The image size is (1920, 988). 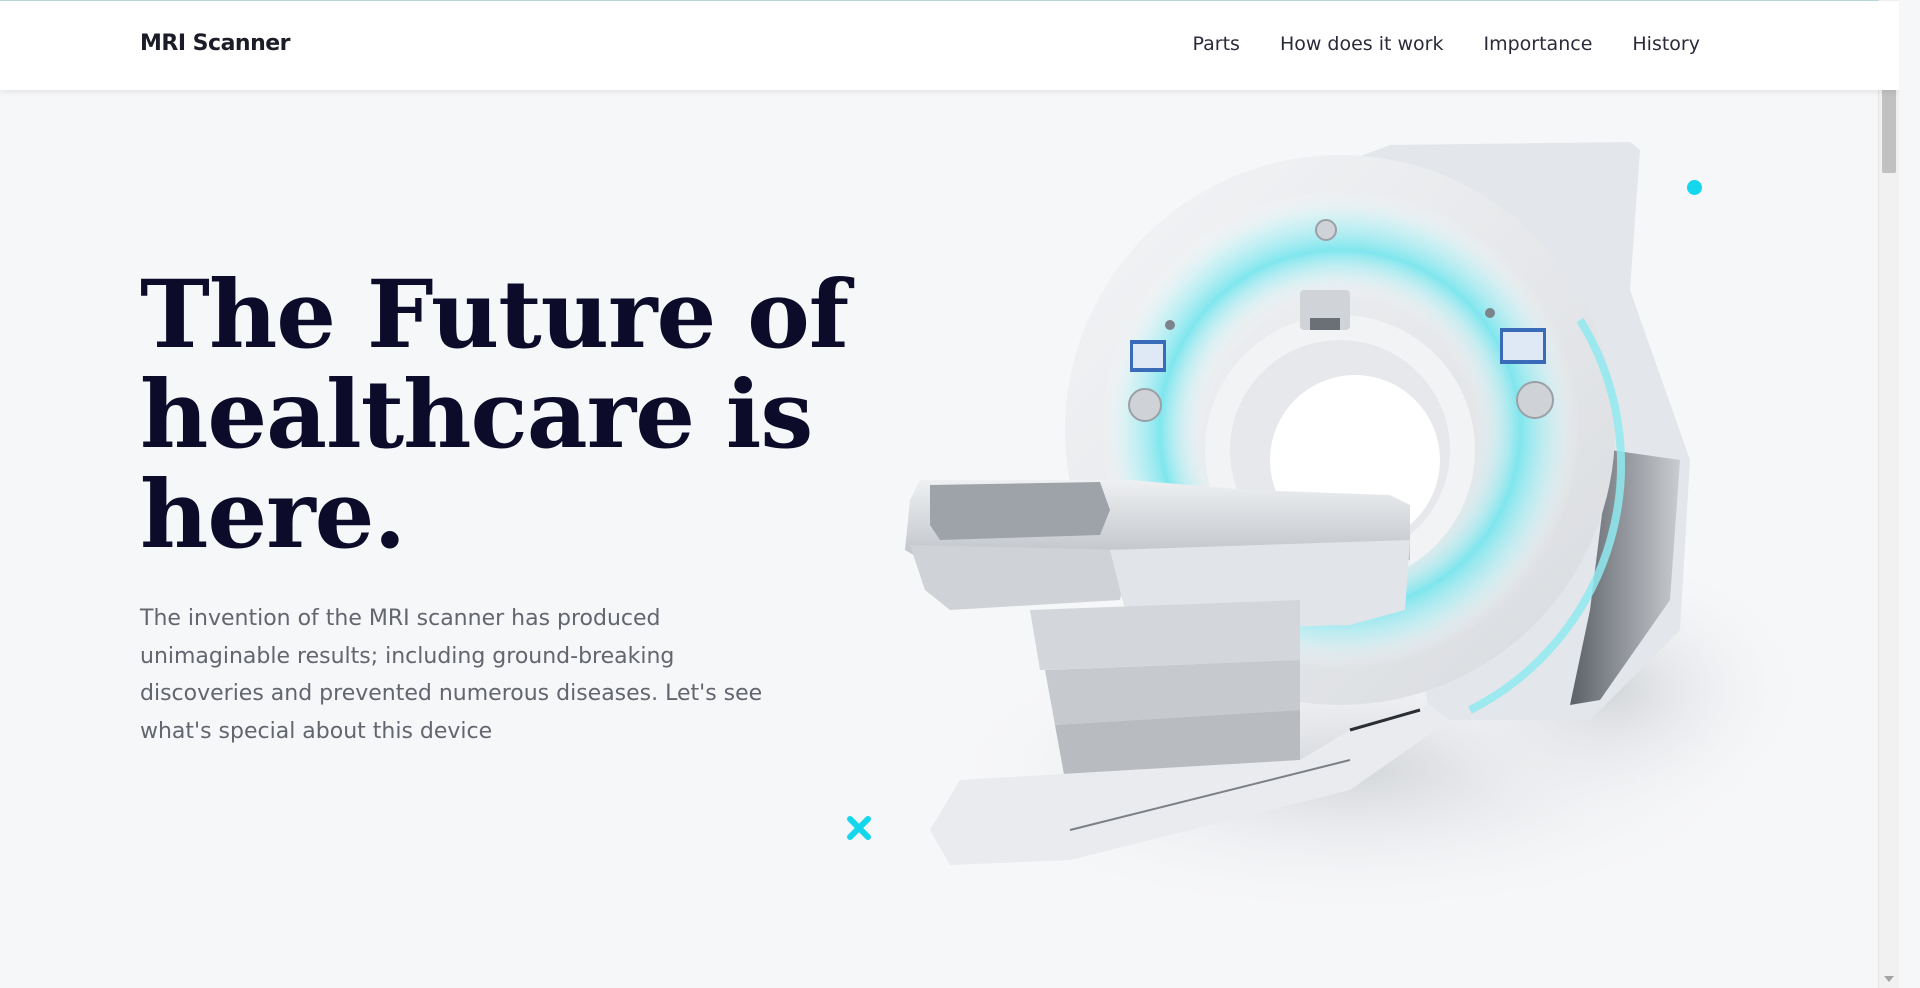 What do you see at coordinates (1362, 44) in the screenshot?
I see `nav-link-how-it-works: How does it work` at bounding box center [1362, 44].